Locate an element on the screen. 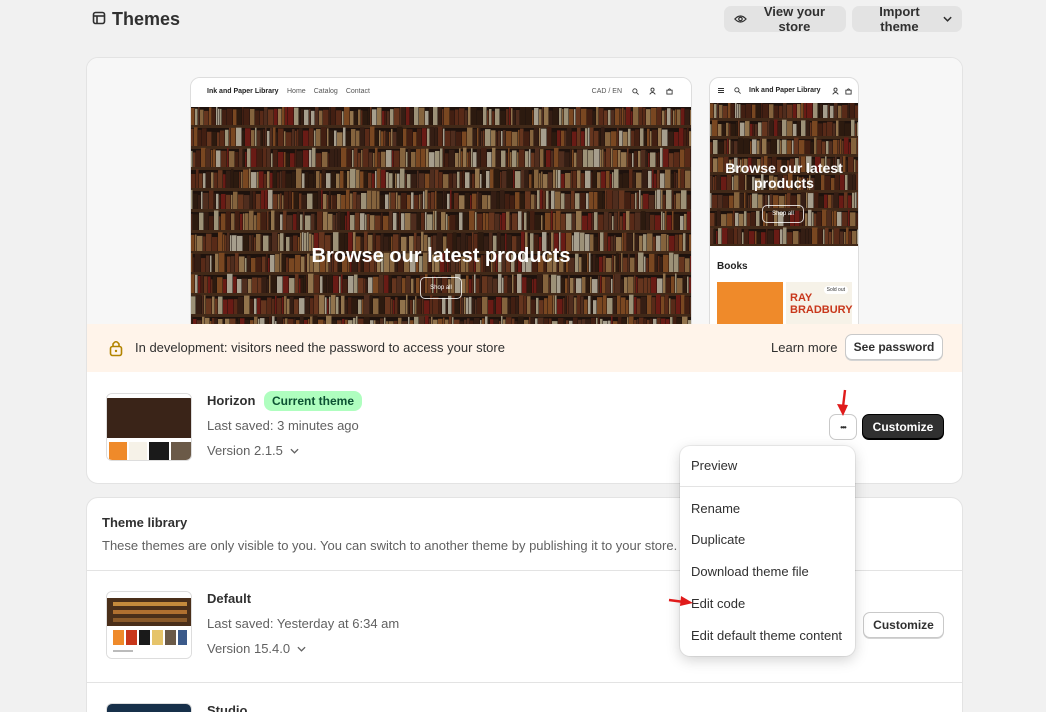  theme-name: Horizon is located at coordinates (231, 400).